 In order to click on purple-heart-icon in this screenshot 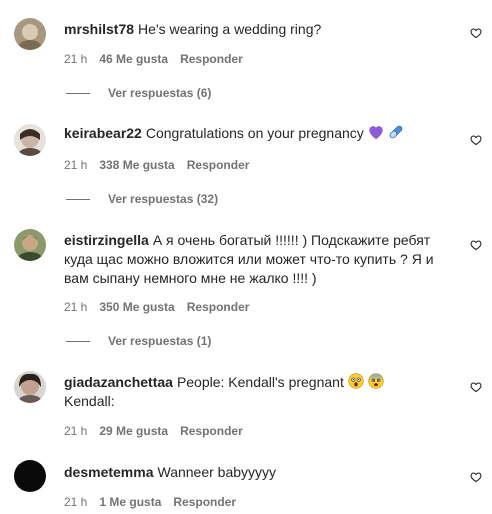, I will do `click(375, 133)`.